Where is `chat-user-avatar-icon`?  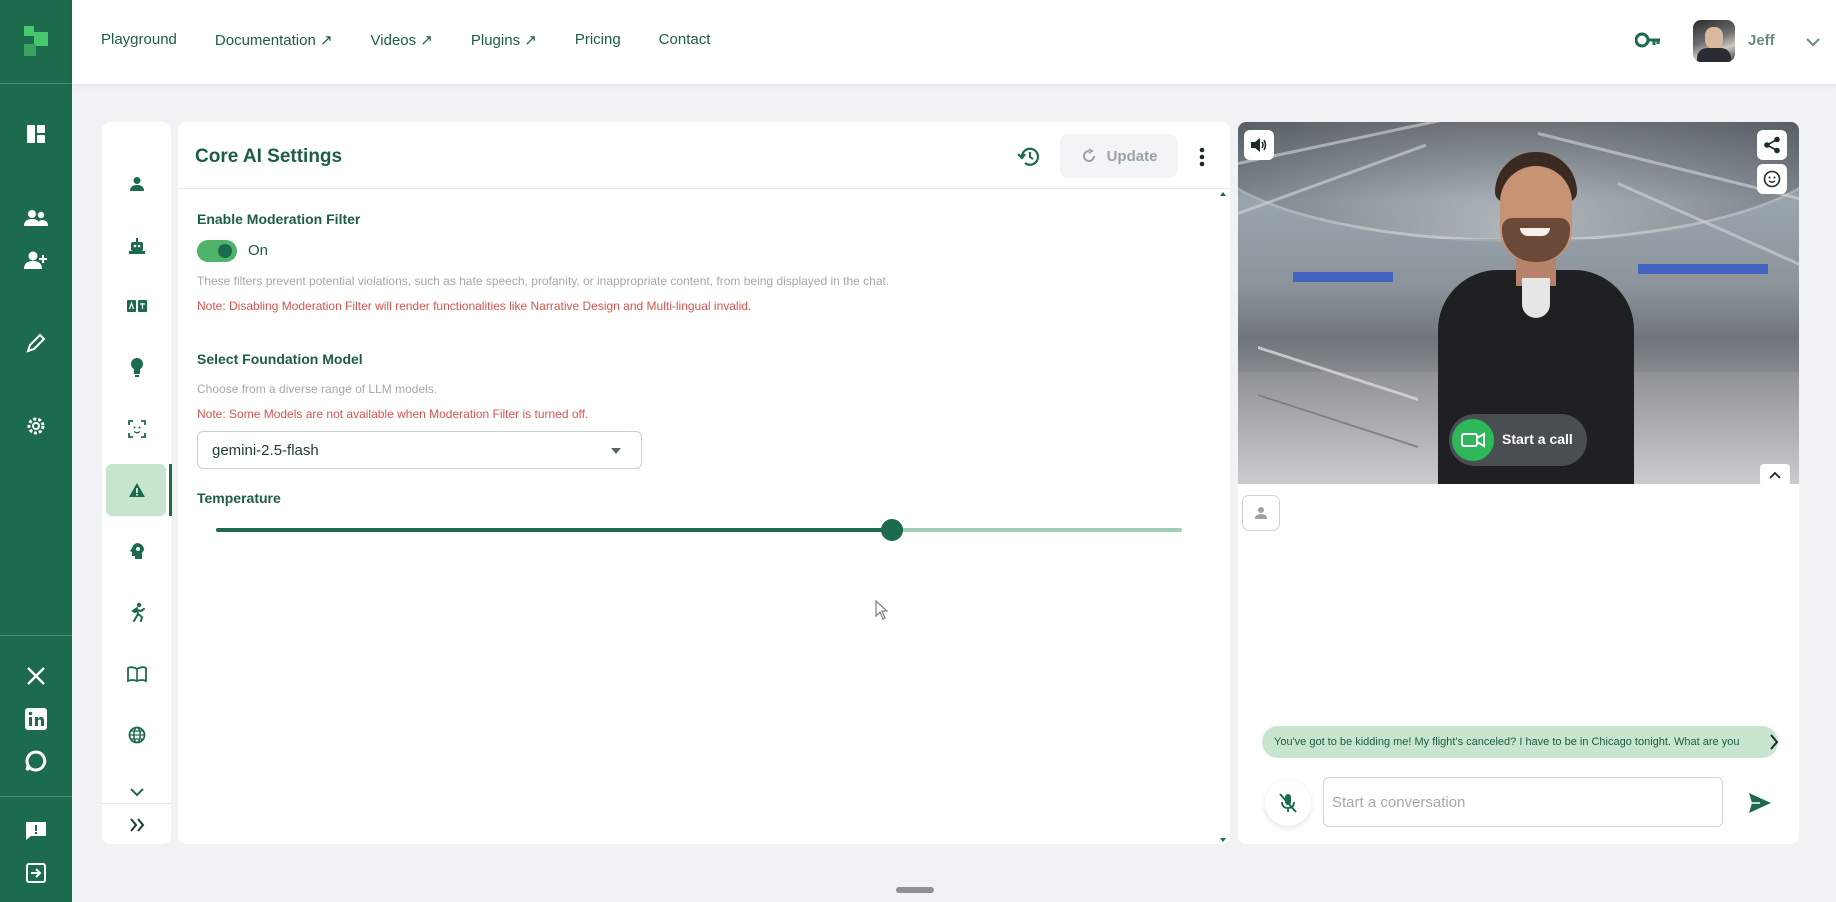
chat-user-avatar-icon is located at coordinates (1261, 513).